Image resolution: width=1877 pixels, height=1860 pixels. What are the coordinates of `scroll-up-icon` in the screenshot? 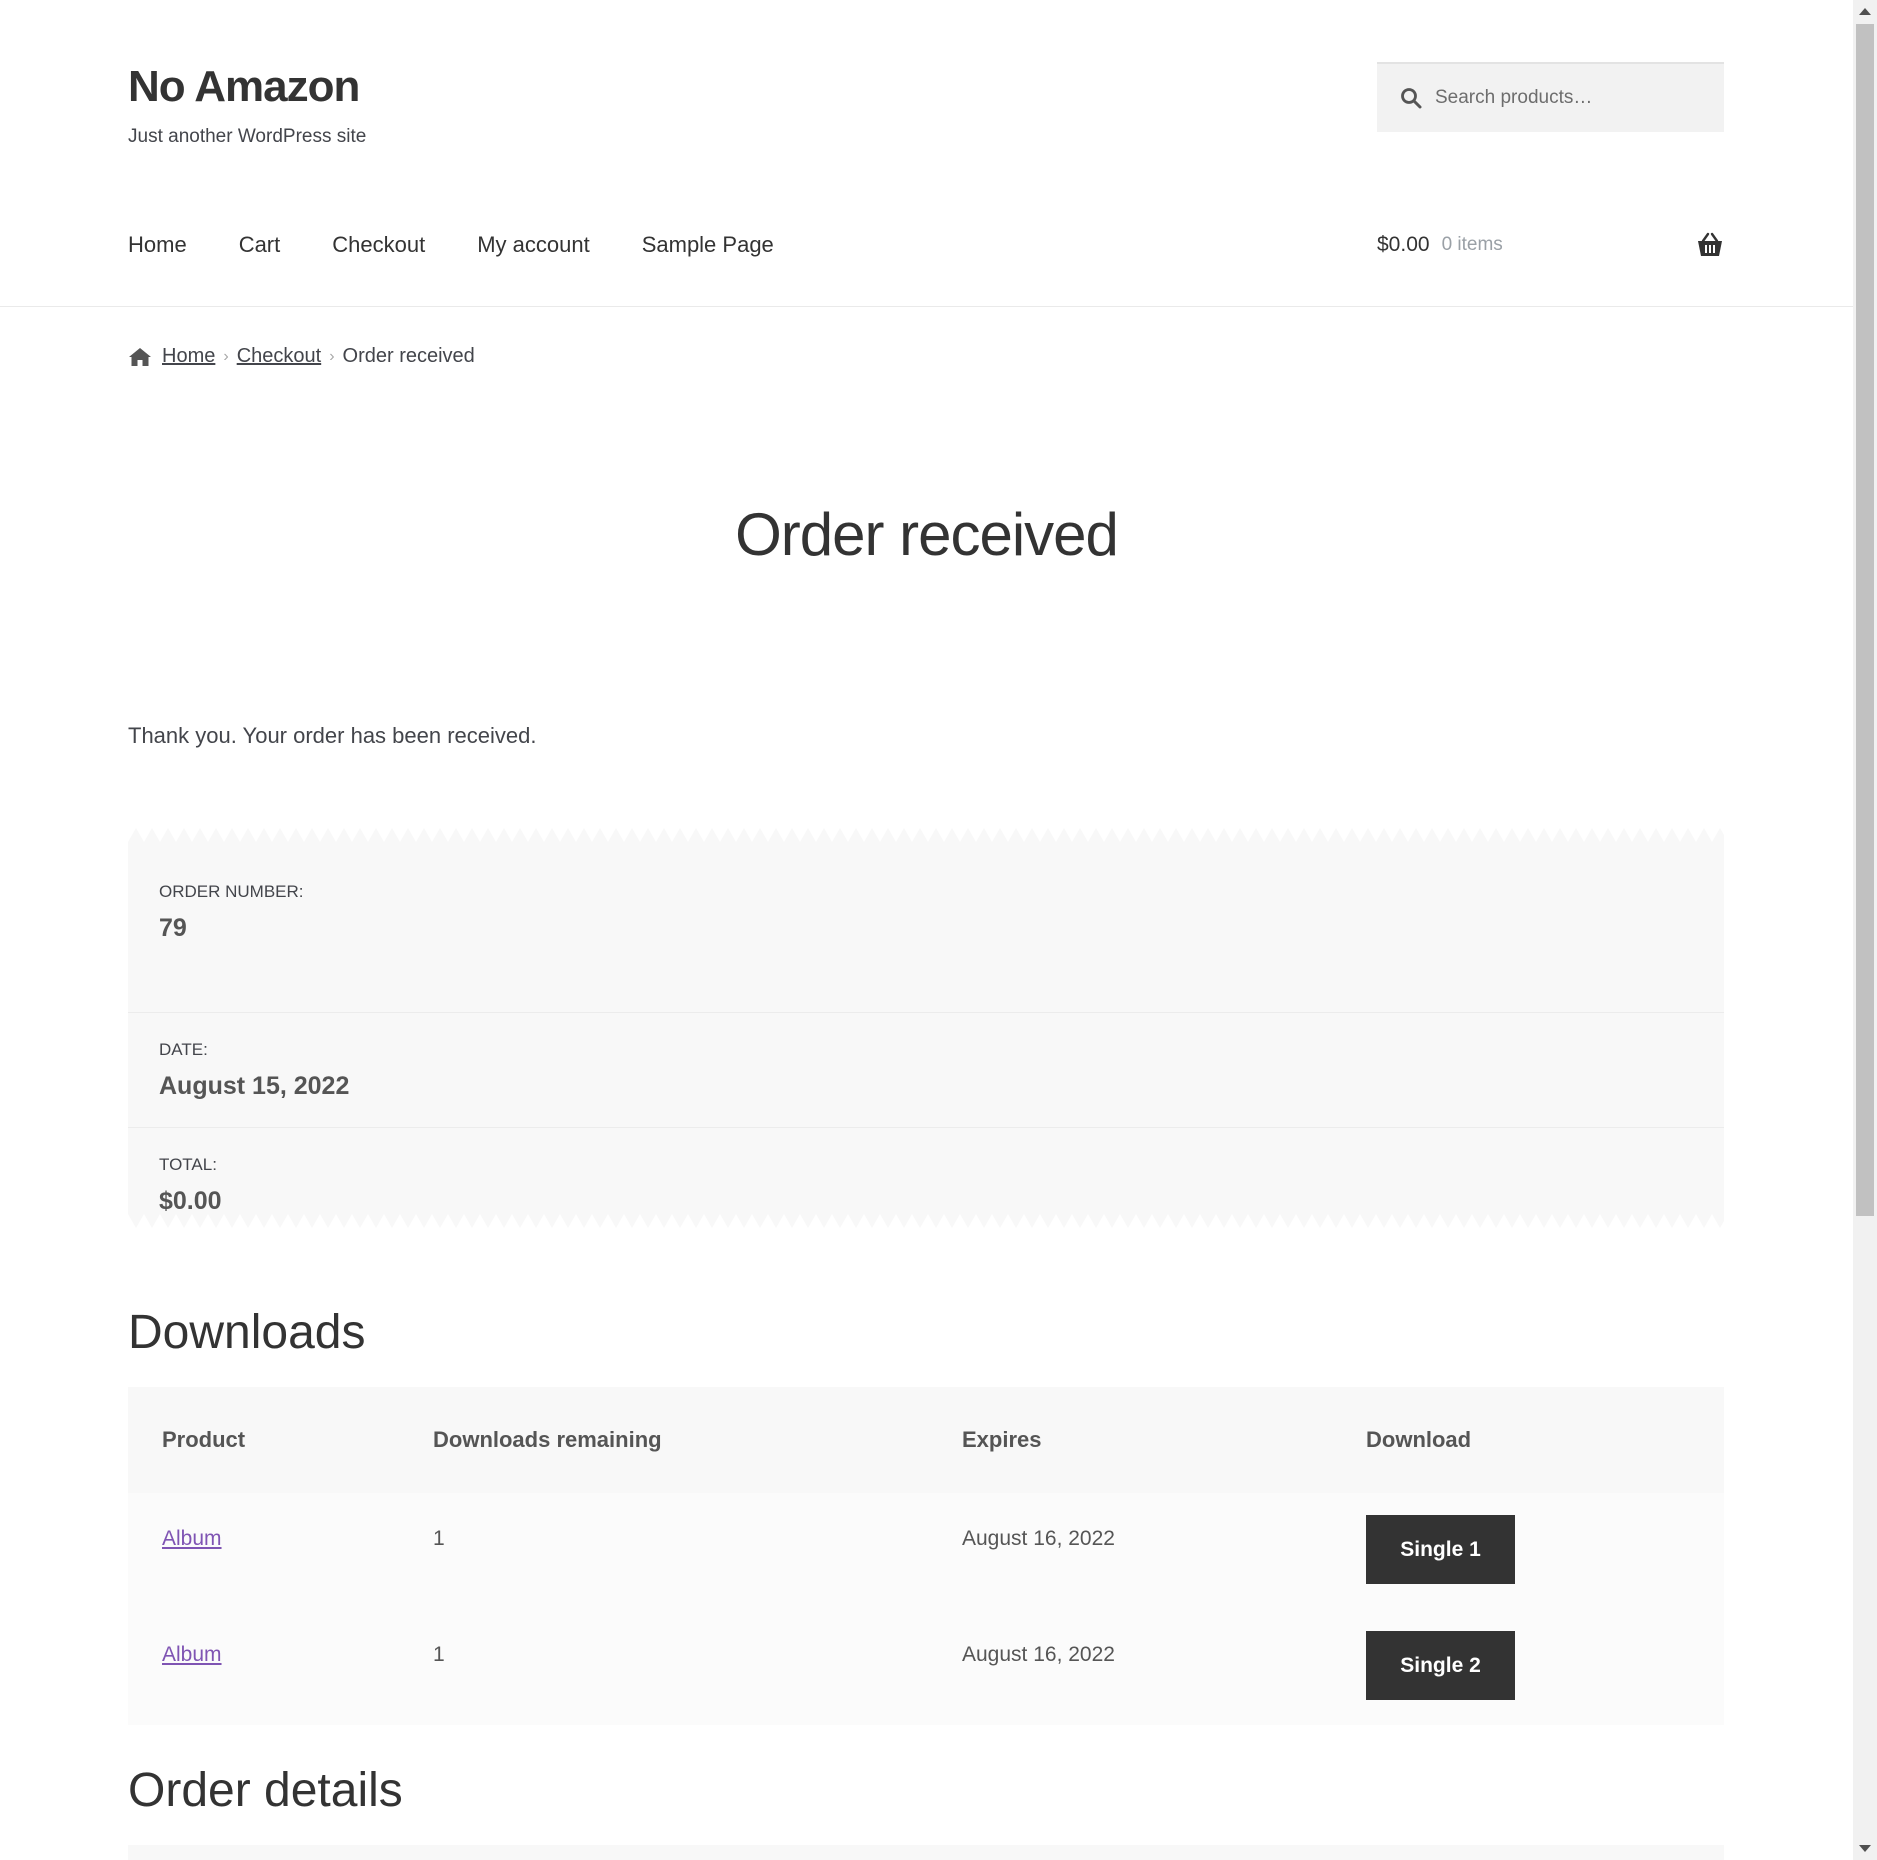 It's located at (1865, 11).